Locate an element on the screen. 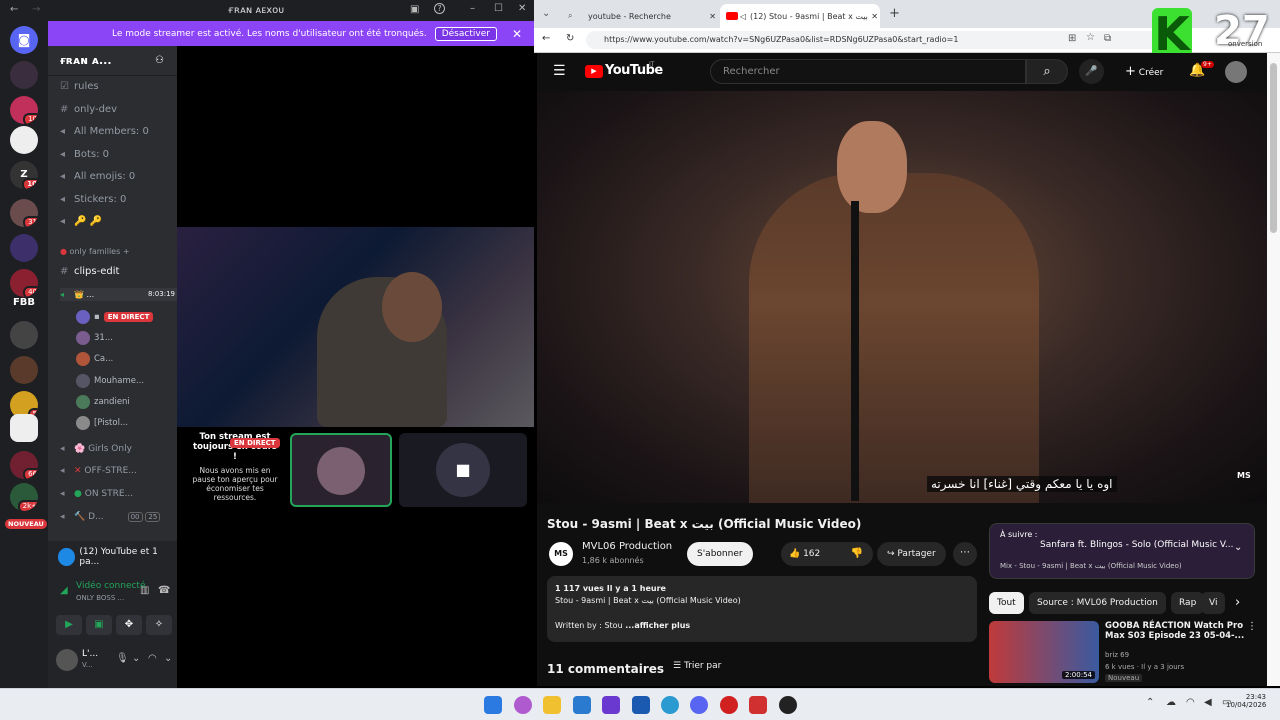 This screenshot has height=720, width=1280. channel-rules: ☑ rules is located at coordinates (79, 86).